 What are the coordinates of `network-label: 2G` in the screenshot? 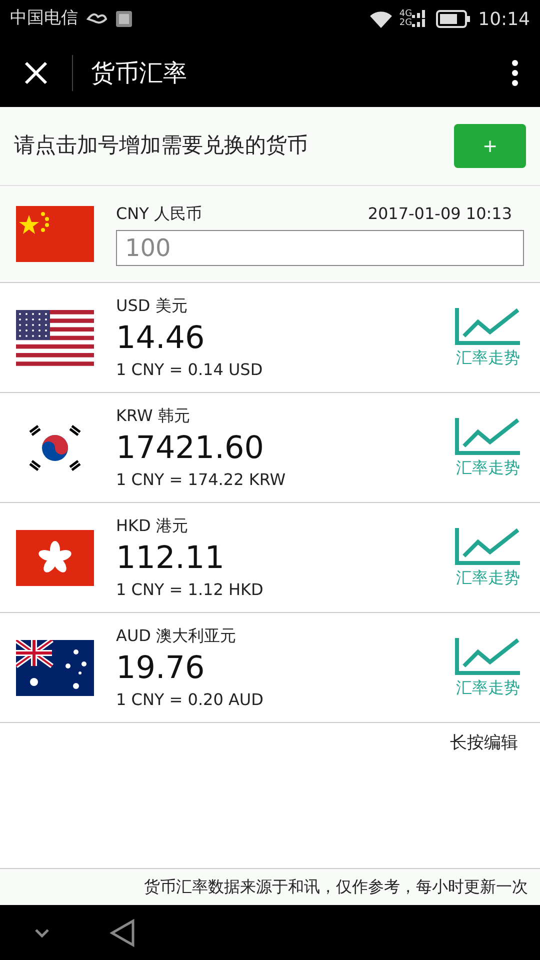 It's located at (405, 23).